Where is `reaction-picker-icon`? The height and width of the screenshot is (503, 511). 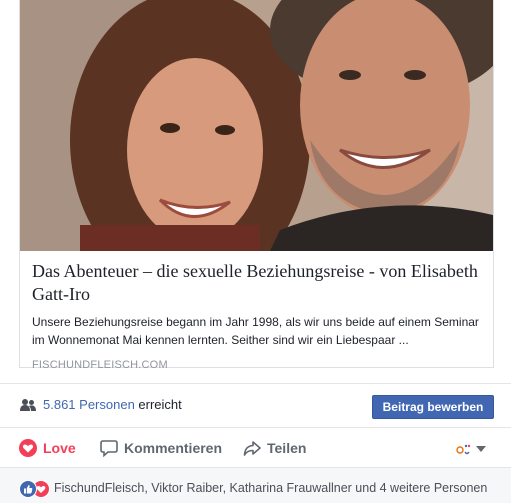
reaction-picker-icon is located at coordinates (463, 449).